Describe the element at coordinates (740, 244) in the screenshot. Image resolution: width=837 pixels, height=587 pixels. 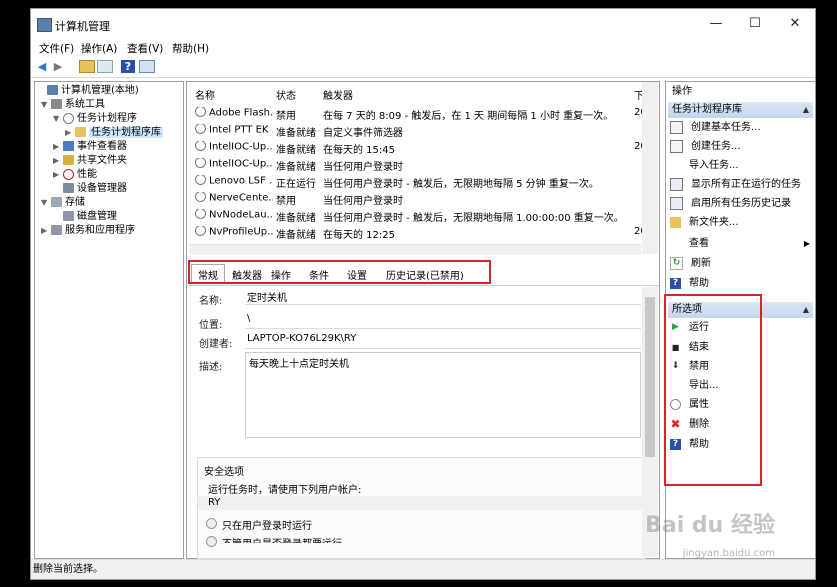
I see `action-view: 查看 ▶` at that location.